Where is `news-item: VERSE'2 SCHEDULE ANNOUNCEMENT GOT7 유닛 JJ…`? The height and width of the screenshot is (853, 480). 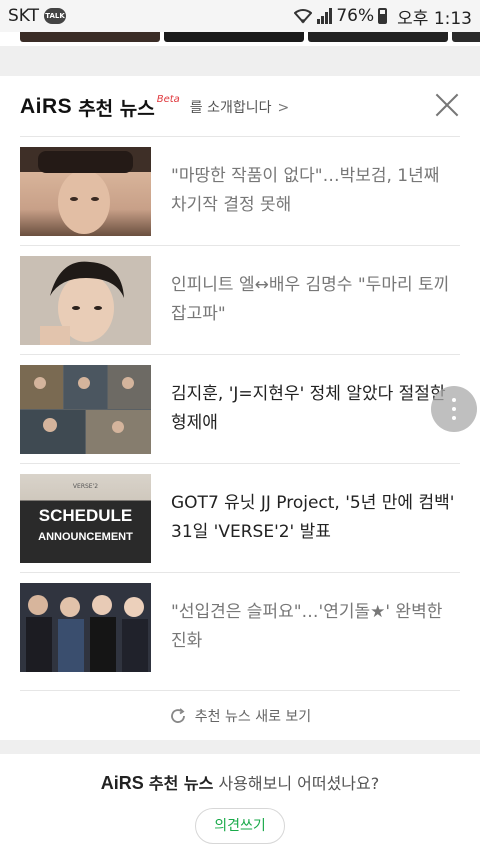
news-item: VERSE'2 SCHEDULE ANNOUNCEMENT GOT7 유닛 JJ… is located at coordinates (240, 517).